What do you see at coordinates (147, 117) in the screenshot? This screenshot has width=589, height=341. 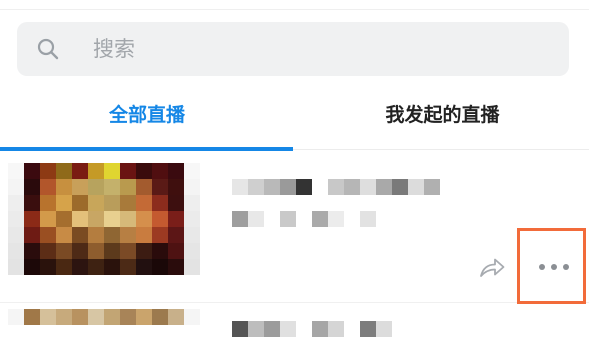 I see `tab-all-live: 全部直播` at bounding box center [147, 117].